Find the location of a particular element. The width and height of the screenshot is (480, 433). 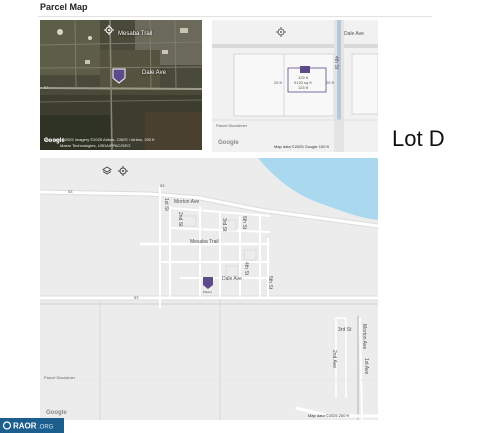

parcel-pin-caption: Parcel is located at coordinates (207, 292).